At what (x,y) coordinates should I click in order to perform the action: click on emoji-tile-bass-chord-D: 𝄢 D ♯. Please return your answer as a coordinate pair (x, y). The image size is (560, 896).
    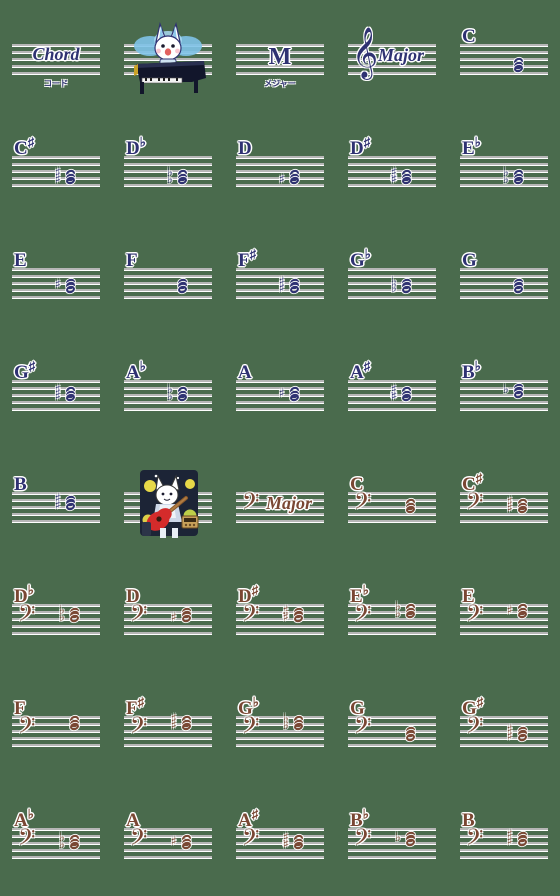
    Looking at the image, I should click on (168, 616).